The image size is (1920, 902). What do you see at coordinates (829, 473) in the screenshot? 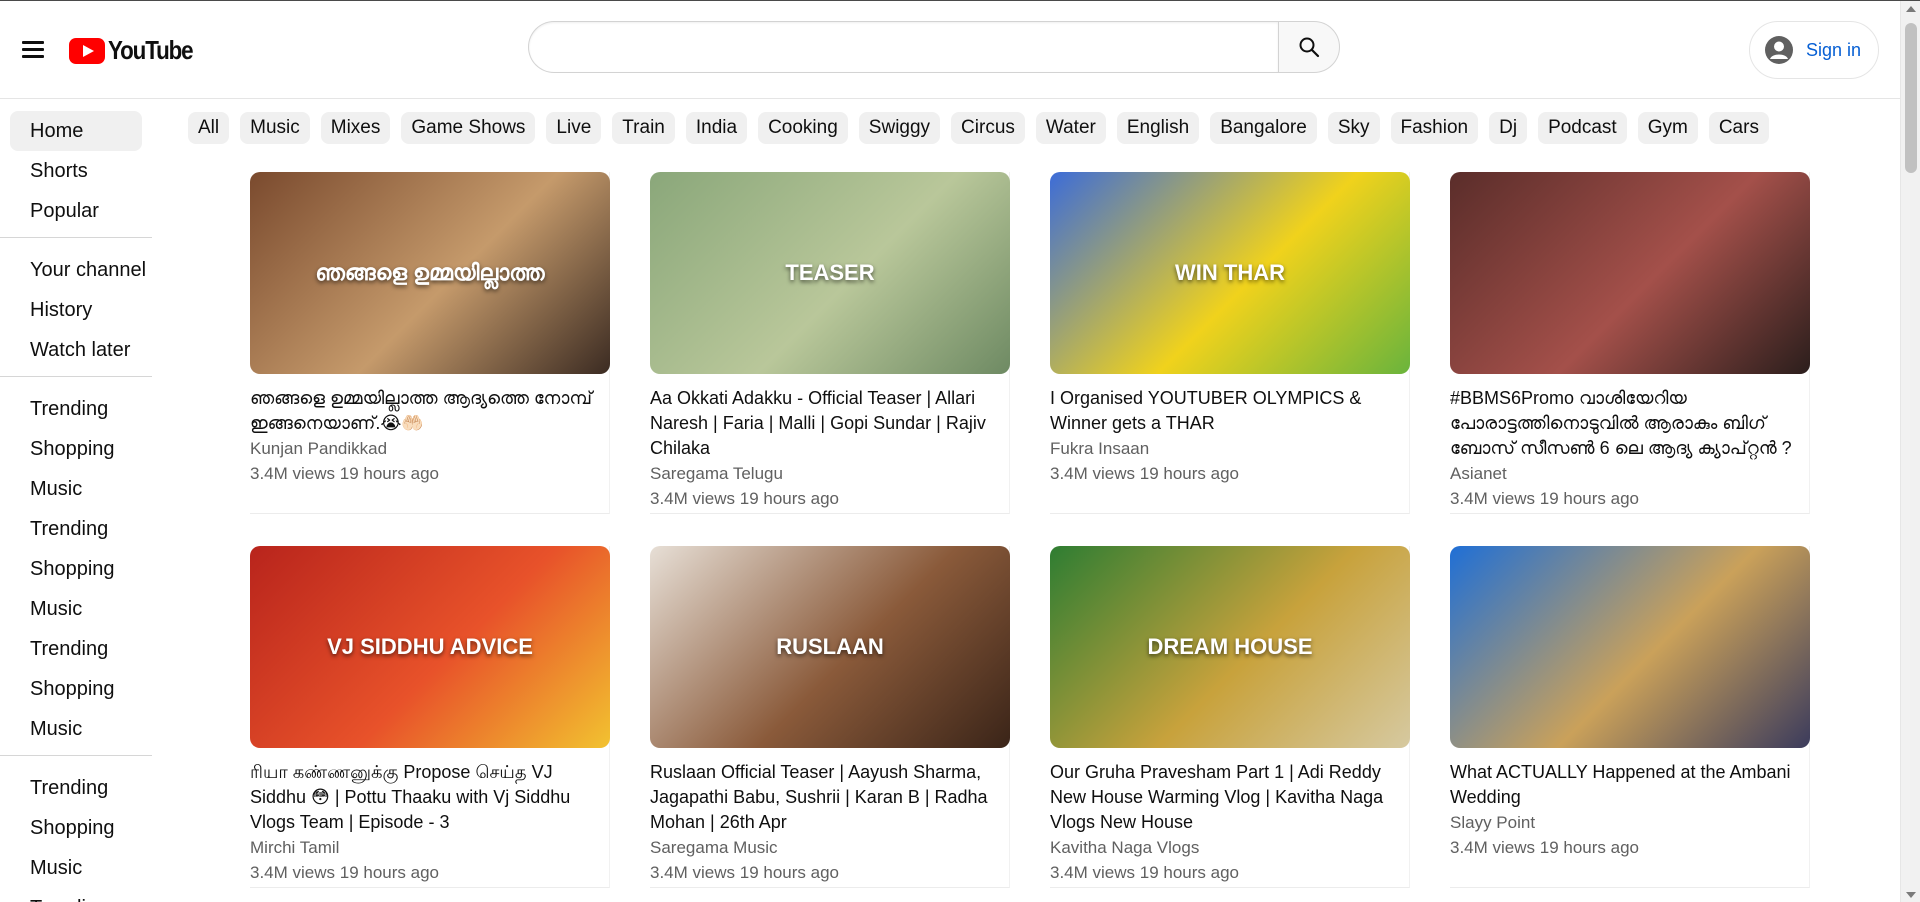
I see `channel-name: Saregama Telugu` at bounding box center [829, 473].